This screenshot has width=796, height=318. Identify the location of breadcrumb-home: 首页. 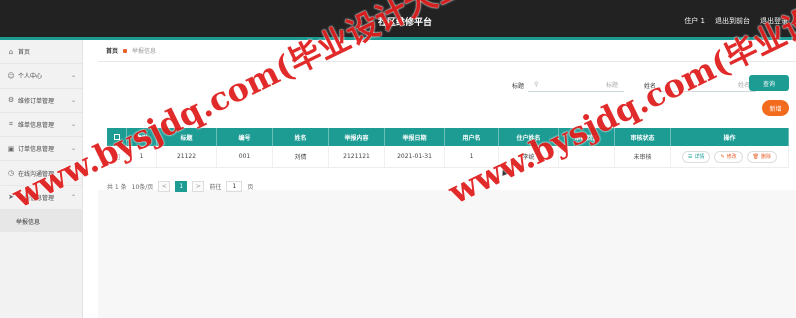
(112, 50).